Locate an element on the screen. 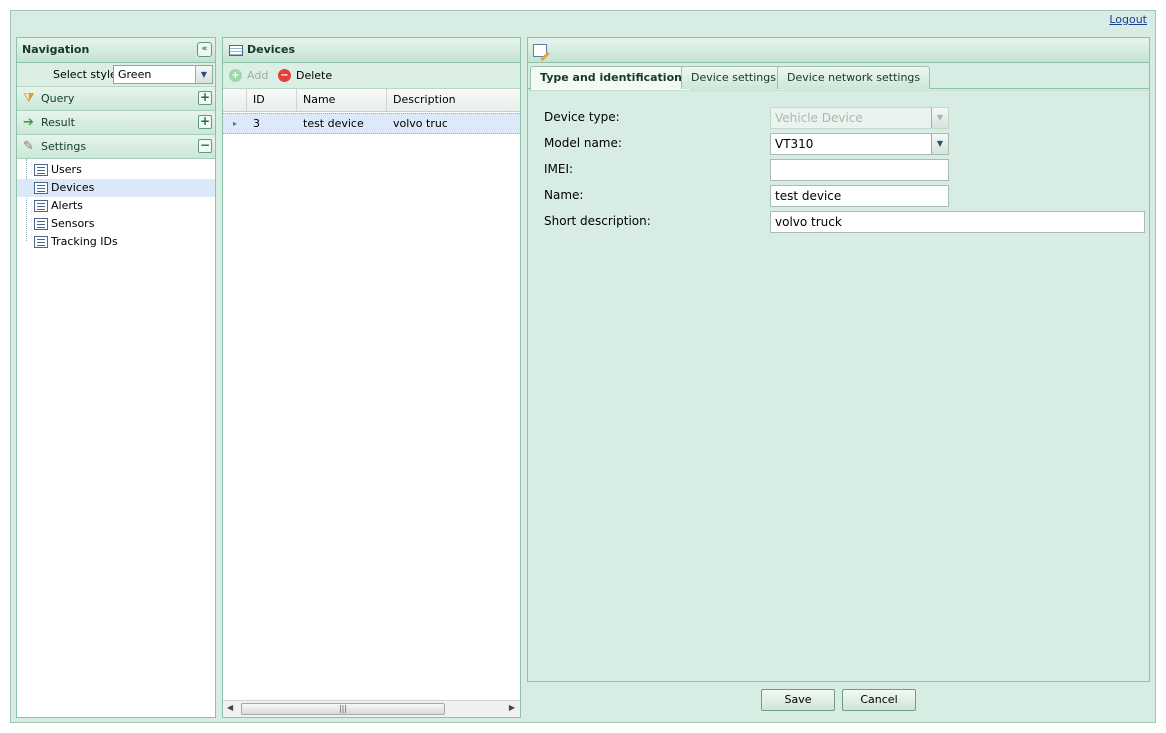 The width and height of the screenshot is (1166, 733). scroll-right-icon: ▶ is located at coordinates (512, 707).